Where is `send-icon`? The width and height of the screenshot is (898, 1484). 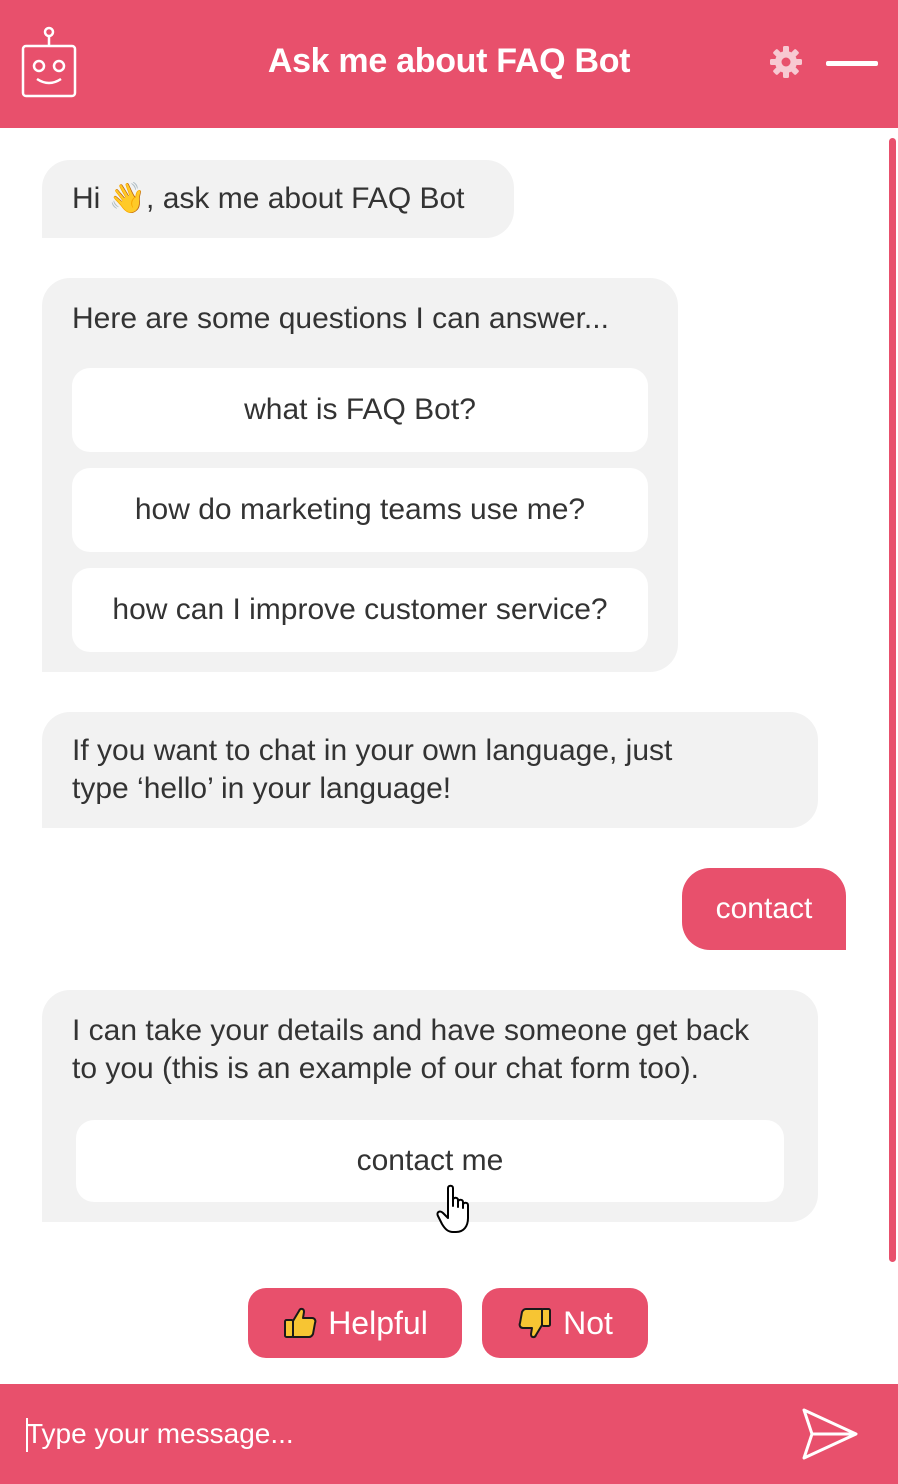 send-icon is located at coordinates (830, 1434).